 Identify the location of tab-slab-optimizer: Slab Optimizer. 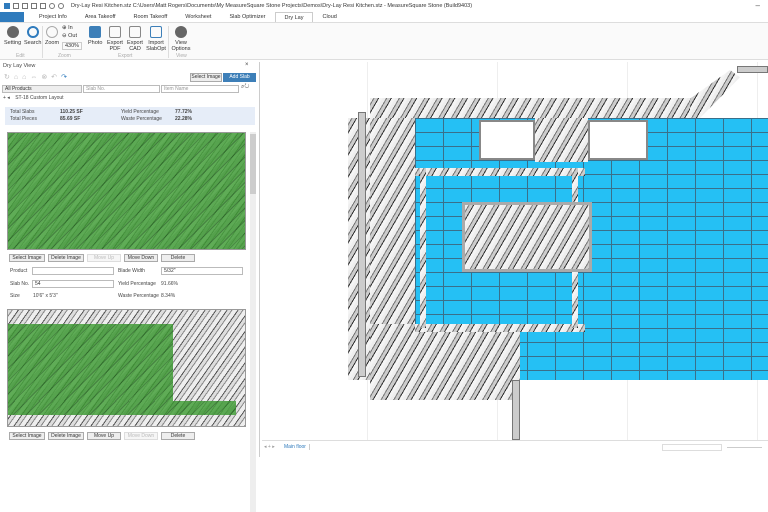
(247, 17).